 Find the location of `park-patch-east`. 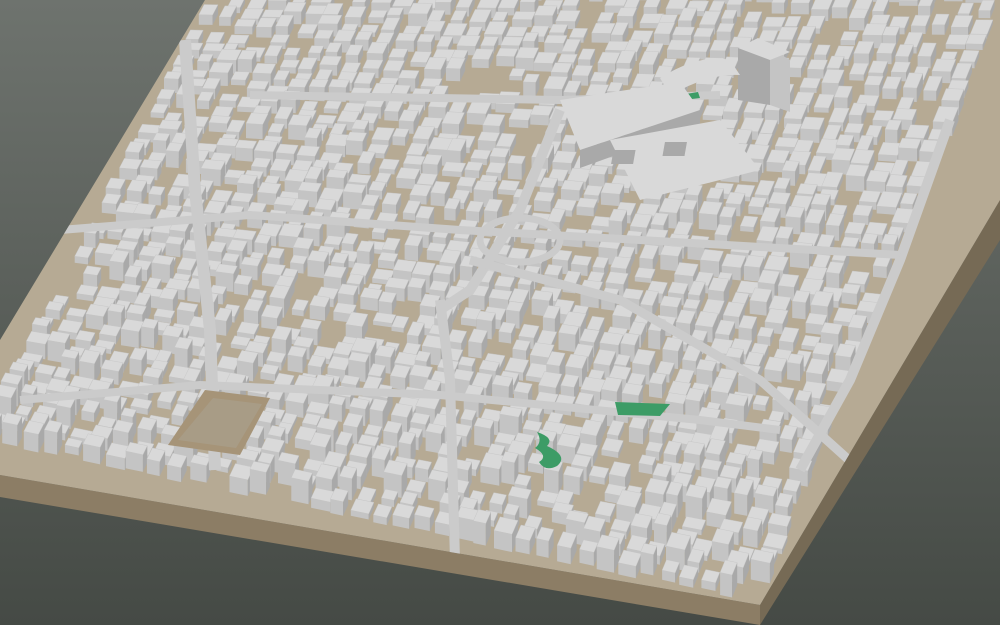

park-patch-east is located at coordinates (642, 409).